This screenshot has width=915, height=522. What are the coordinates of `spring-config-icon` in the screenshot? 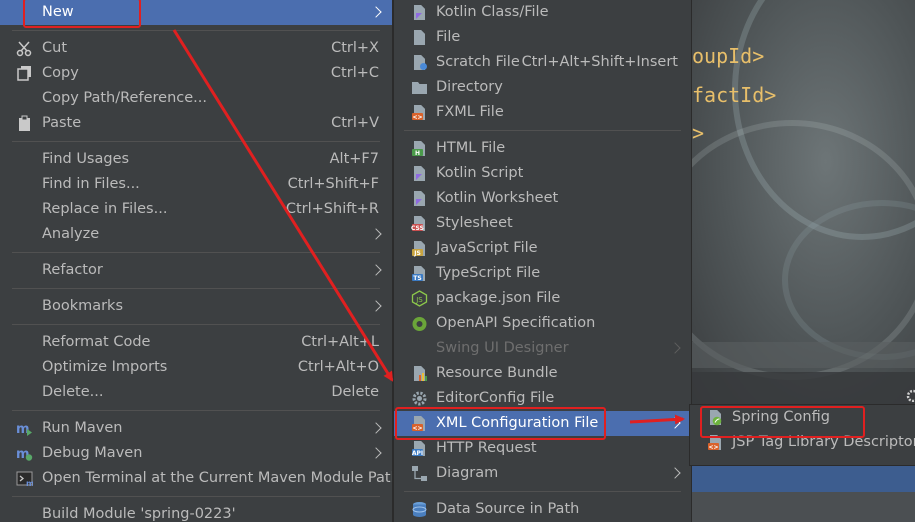 It's located at (715, 417).